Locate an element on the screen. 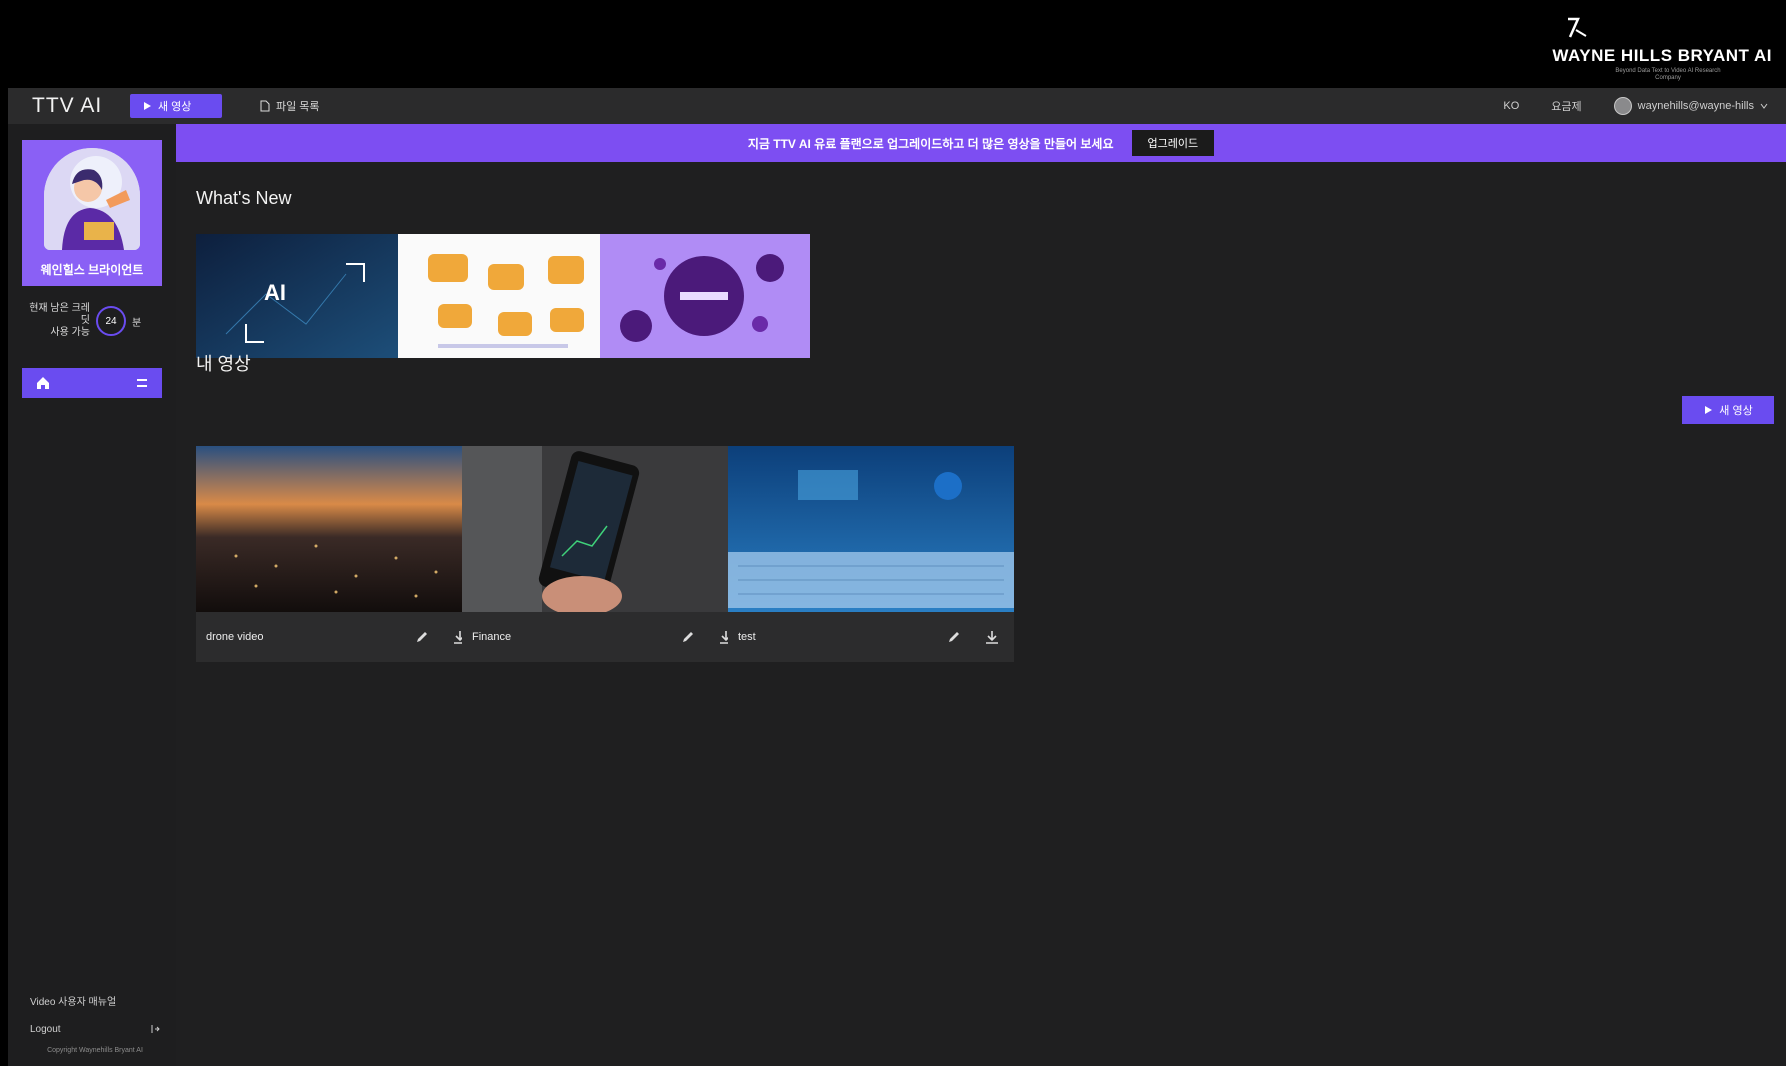 Image resolution: width=1786 pixels, height=1066 pixels. my-videos-title: 내 영상 is located at coordinates (223, 364).